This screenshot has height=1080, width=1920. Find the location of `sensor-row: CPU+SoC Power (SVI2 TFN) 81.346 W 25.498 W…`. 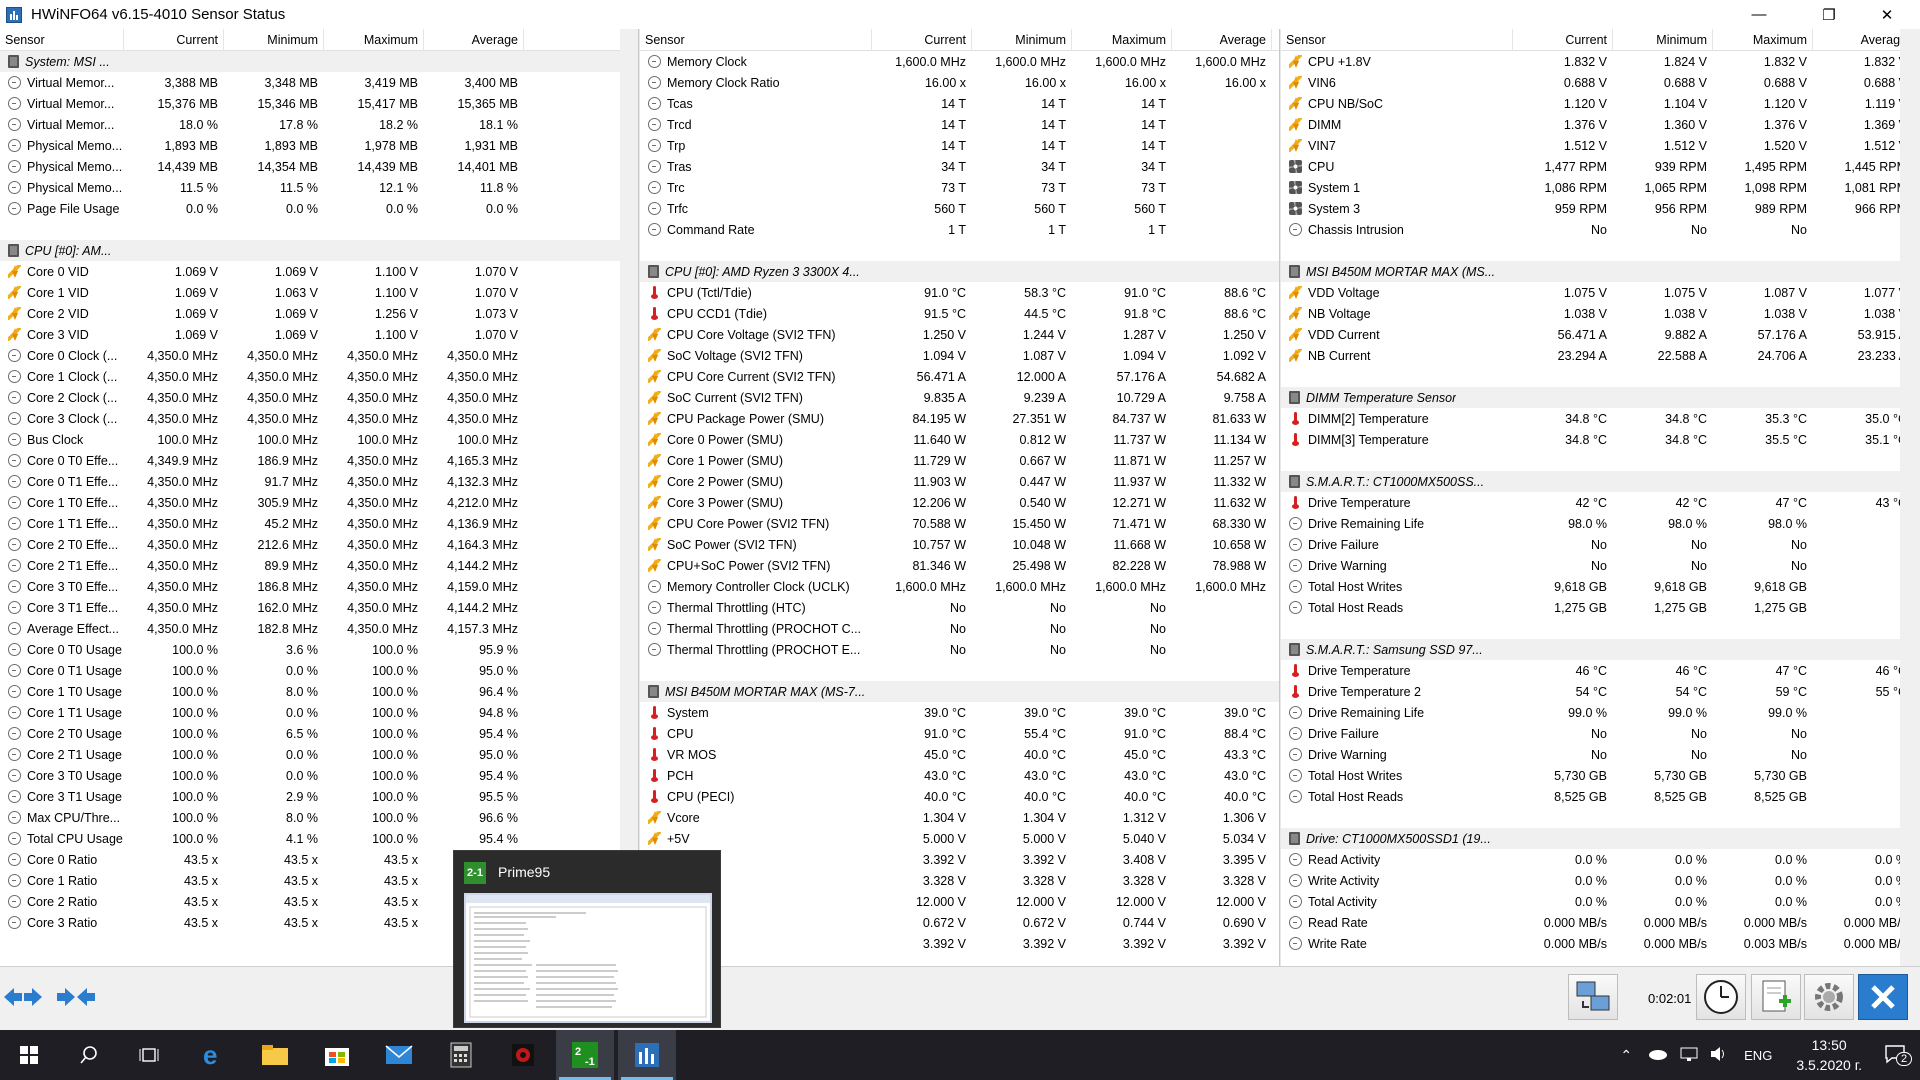

sensor-row: CPU+SoC Power (SVI2 TFN) 81.346 W 25.498 W… is located at coordinates (959, 565).